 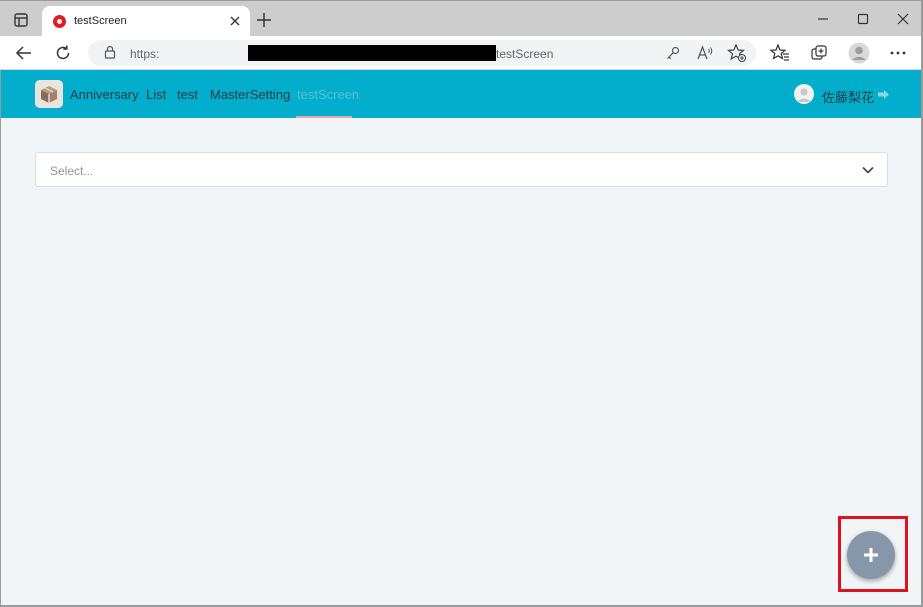 I want to click on new-tab-icon, so click(x=264, y=20).